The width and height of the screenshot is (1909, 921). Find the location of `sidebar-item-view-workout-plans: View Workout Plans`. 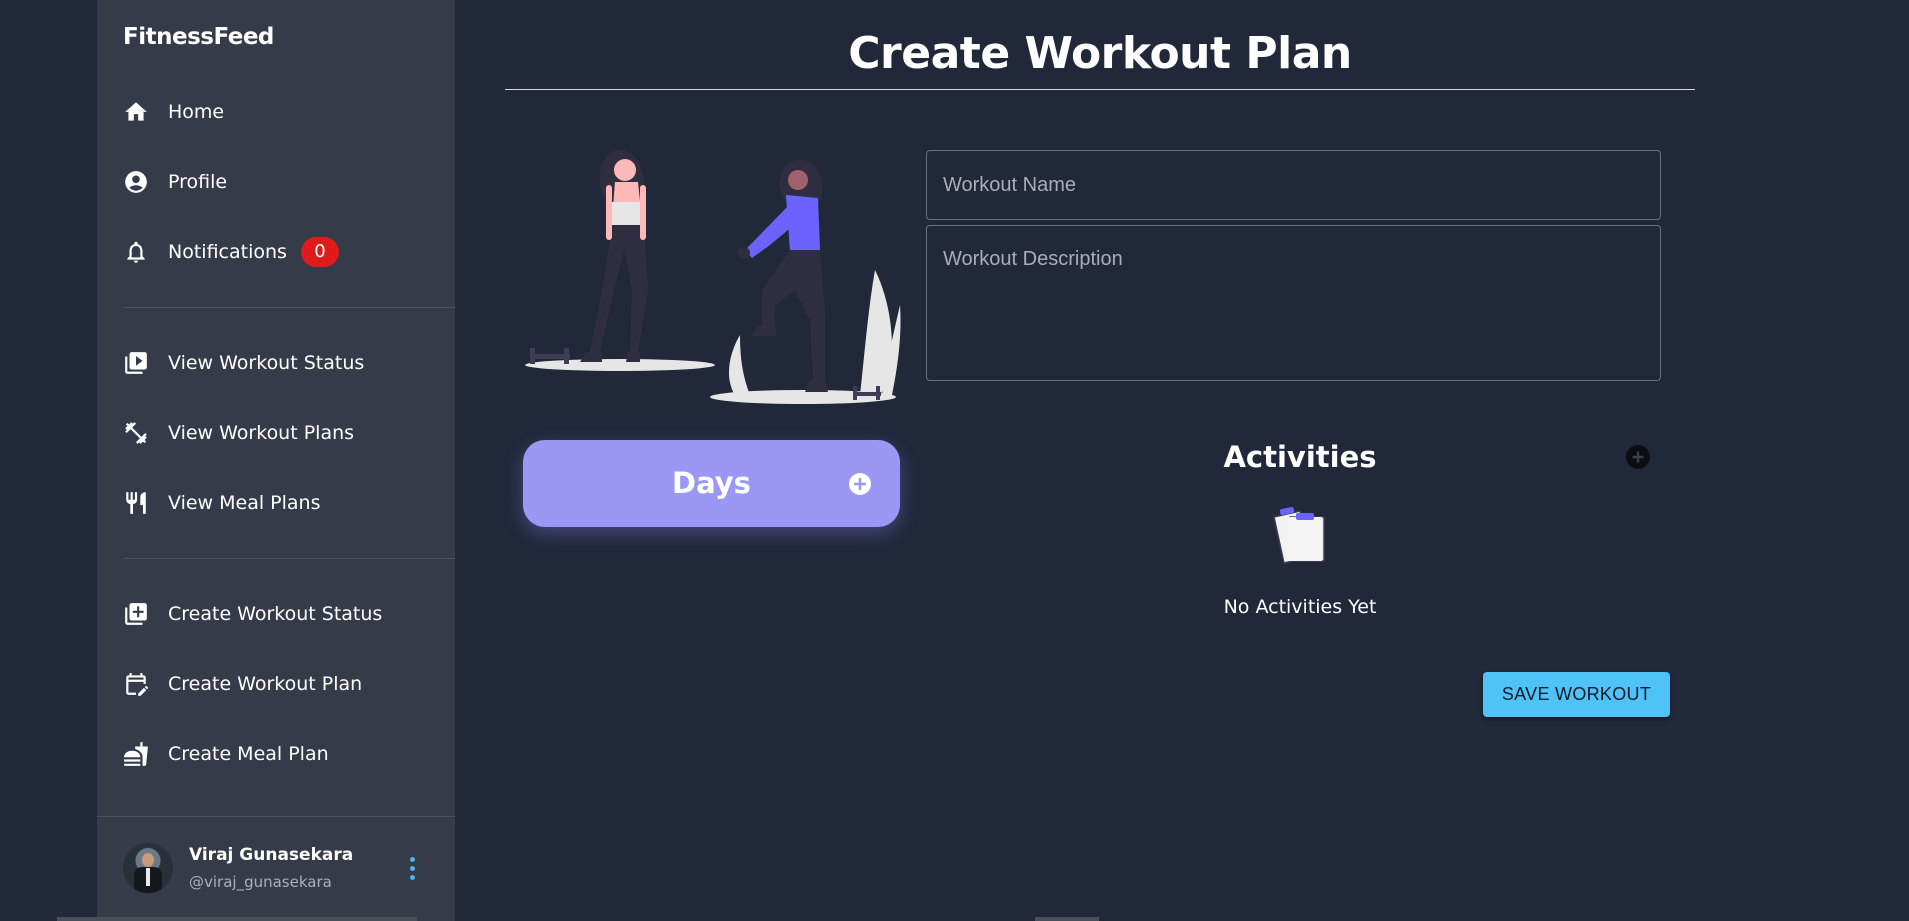

sidebar-item-view-workout-plans: View Workout Plans is located at coordinates (238, 433).